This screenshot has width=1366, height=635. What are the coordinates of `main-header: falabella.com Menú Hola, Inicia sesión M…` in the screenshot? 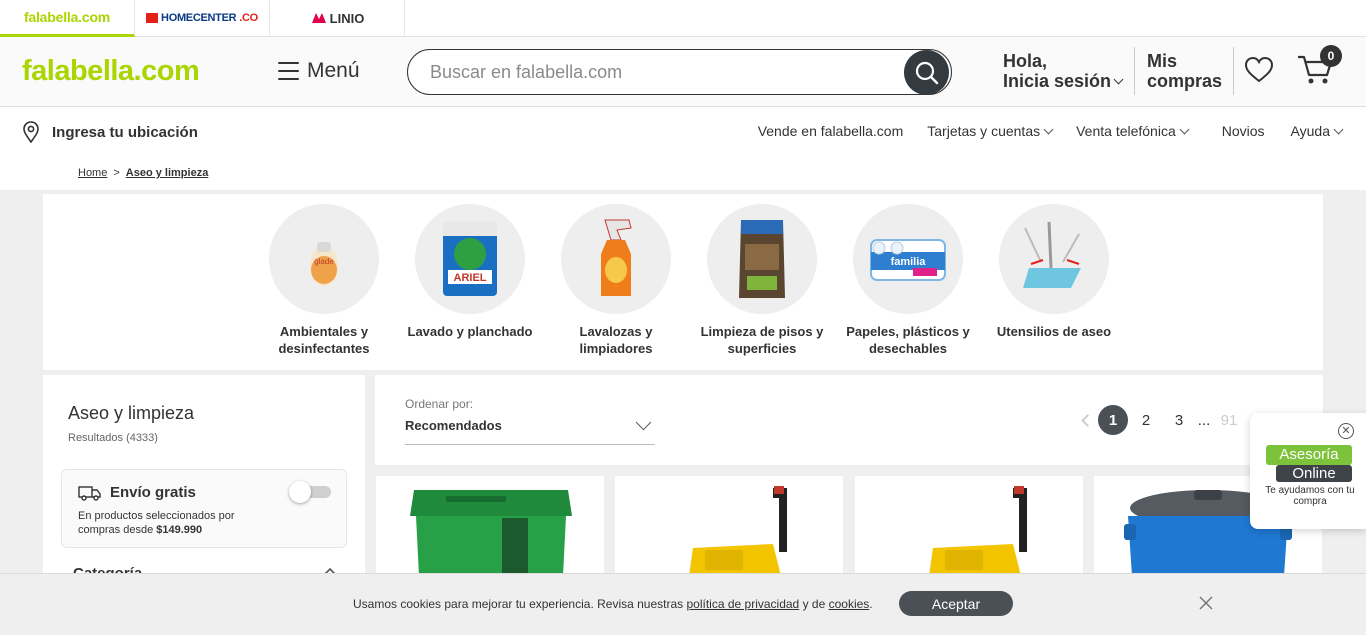 It's located at (683, 72).